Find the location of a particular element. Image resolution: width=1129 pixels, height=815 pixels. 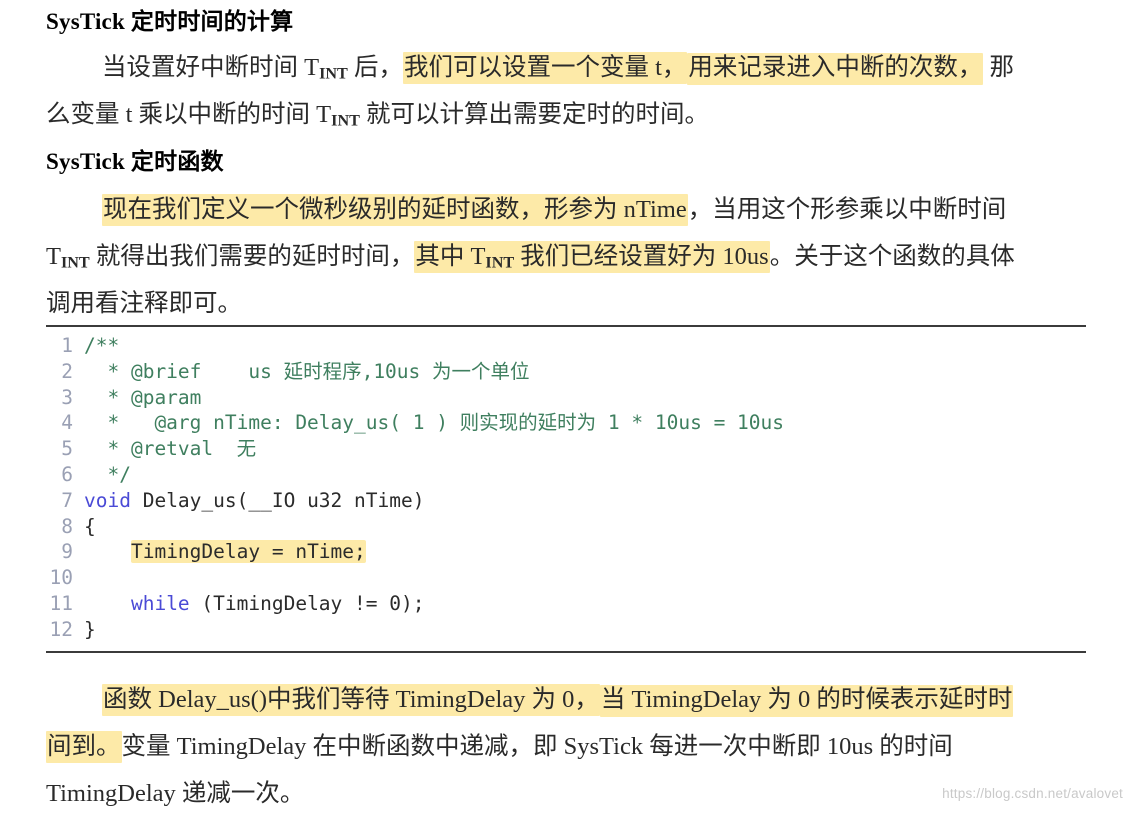

code-text: { is located at coordinates (585, 527).